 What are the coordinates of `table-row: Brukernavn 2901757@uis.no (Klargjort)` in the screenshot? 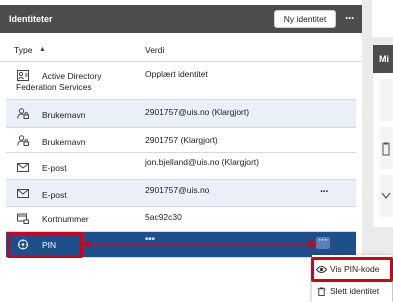 It's located at (181, 114).